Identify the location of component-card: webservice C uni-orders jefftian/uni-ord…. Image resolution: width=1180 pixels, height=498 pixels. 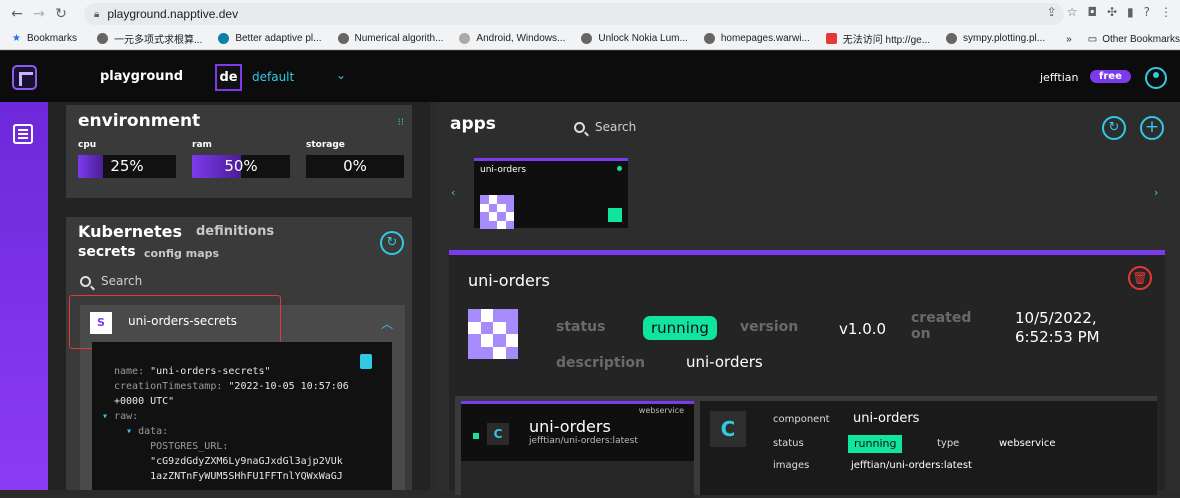
(577, 449).